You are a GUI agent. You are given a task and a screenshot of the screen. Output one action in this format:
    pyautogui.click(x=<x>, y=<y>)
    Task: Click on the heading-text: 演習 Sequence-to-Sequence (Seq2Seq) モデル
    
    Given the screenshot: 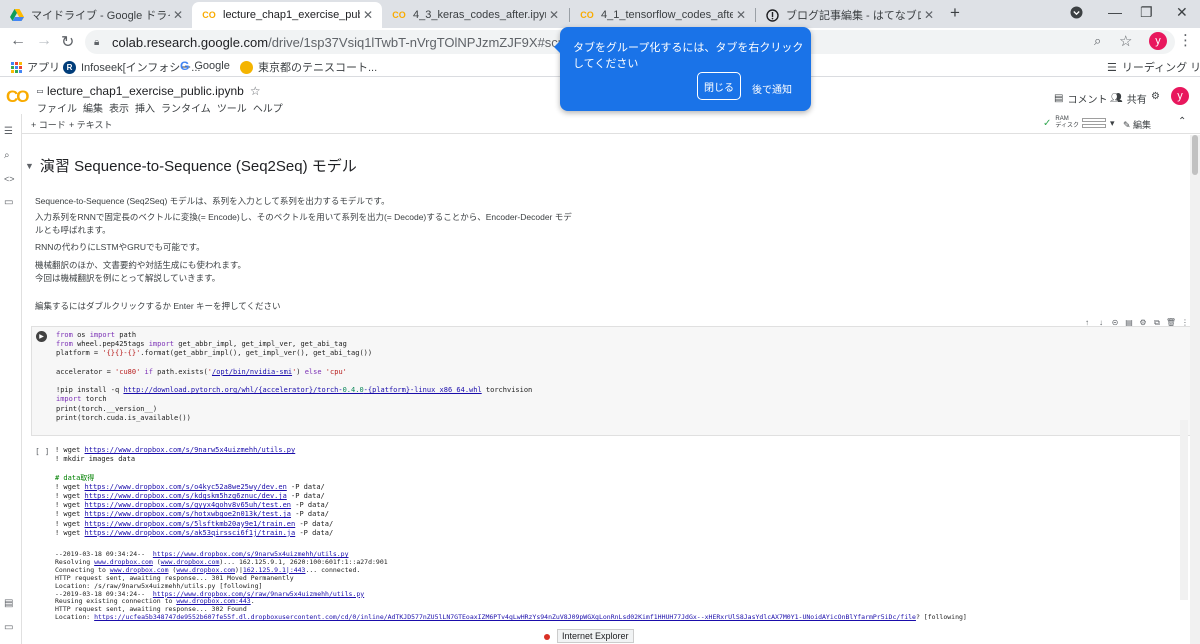 What is the action you would take?
    pyautogui.click(x=198, y=166)
    